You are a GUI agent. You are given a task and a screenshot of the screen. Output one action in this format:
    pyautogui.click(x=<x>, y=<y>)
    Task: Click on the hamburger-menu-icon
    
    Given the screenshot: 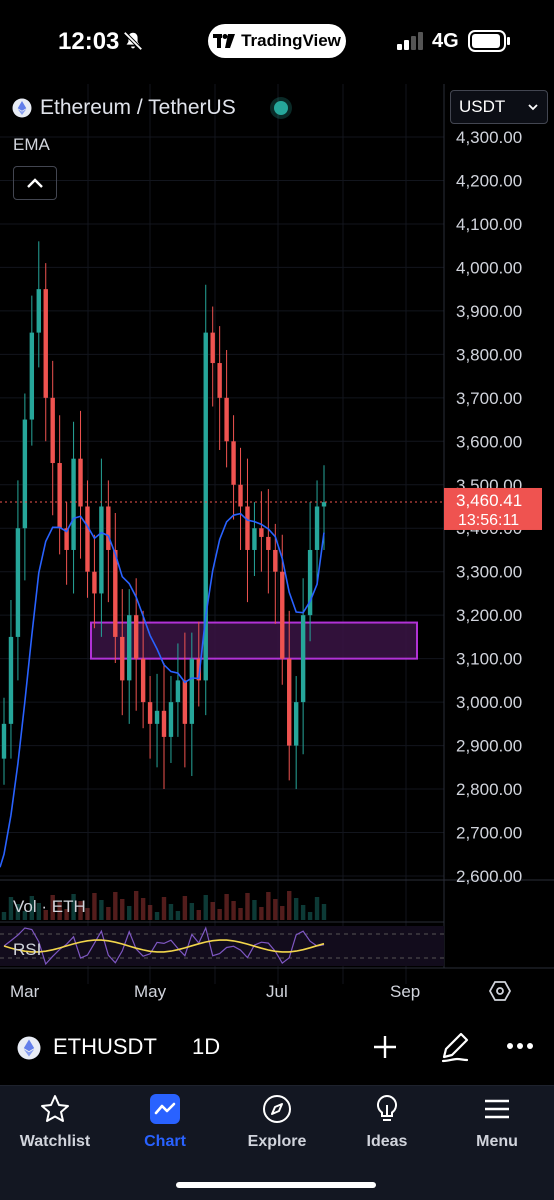 What is the action you would take?
    pyautogui.click(x=497, y=1109)
    